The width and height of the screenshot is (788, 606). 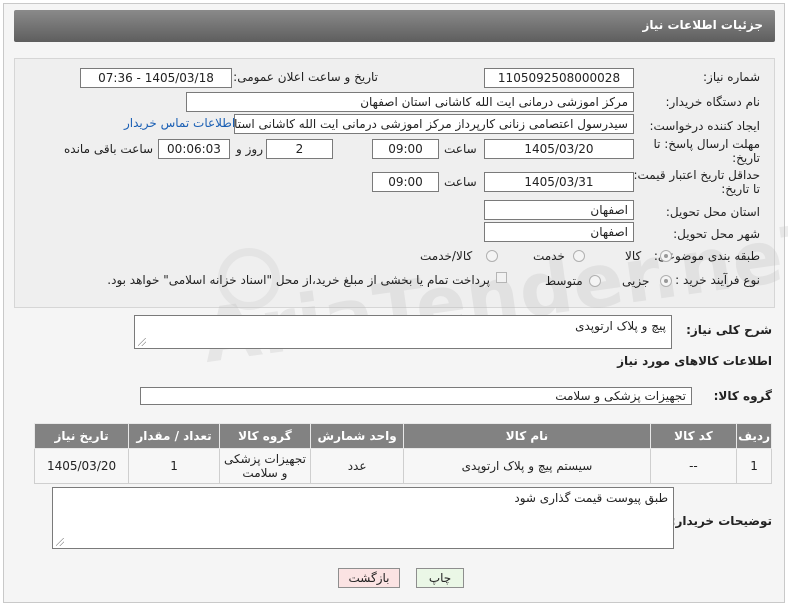 What do you see at coordinates (194, 149) in the screenshot?
I see `remaining-time-field: 00:06:03` at bounding box center [194, 149].